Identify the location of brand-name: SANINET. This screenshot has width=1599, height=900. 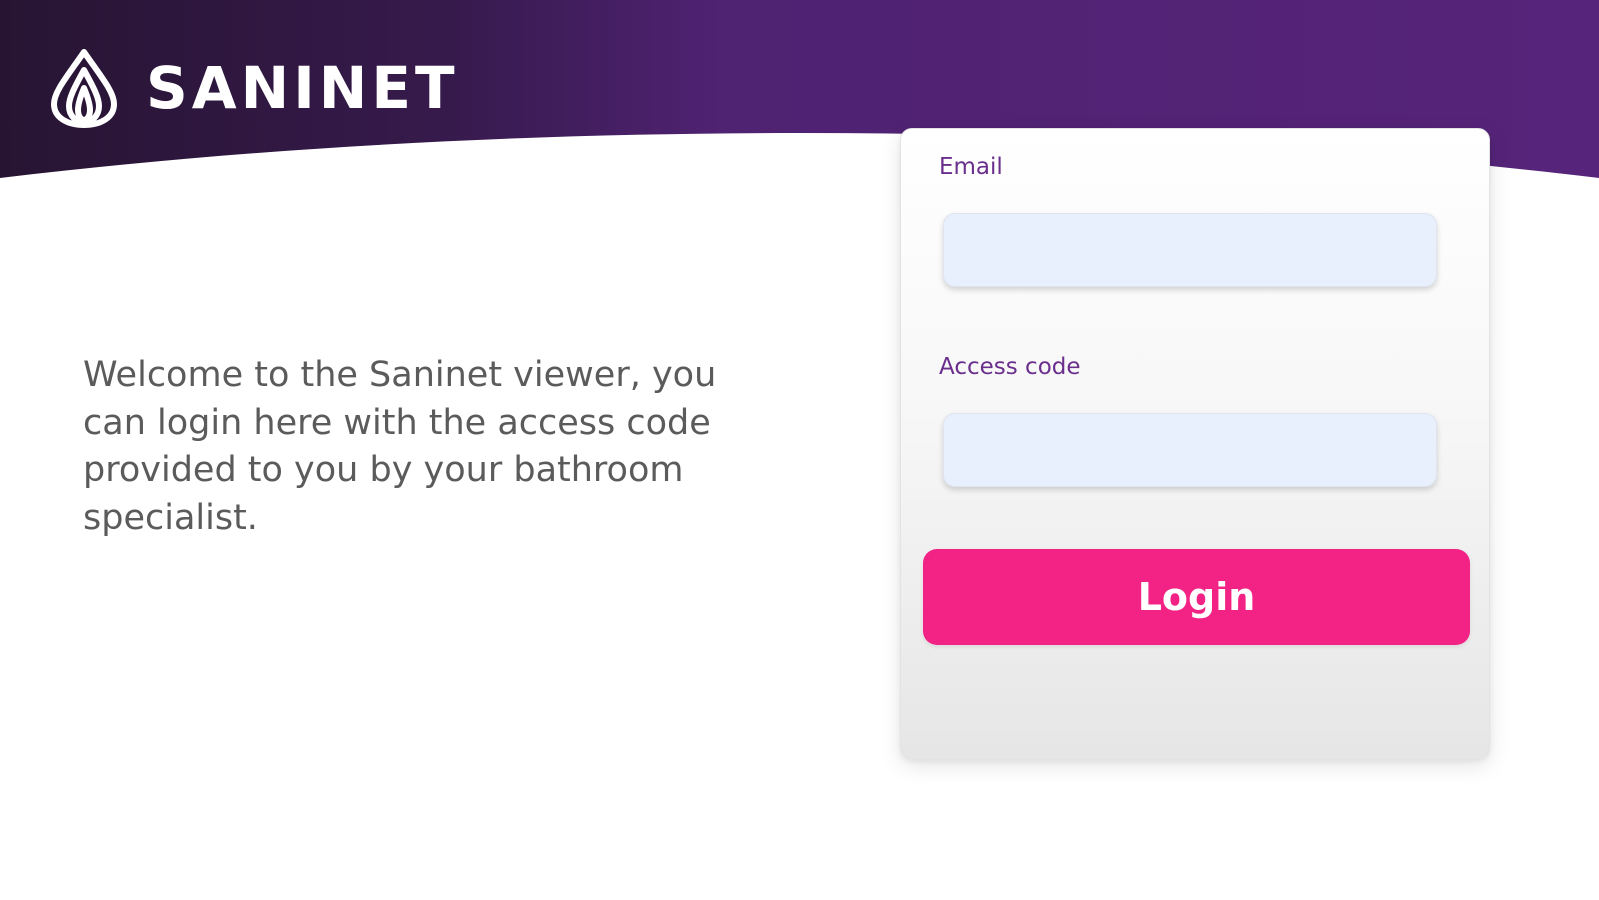
(302, 88).